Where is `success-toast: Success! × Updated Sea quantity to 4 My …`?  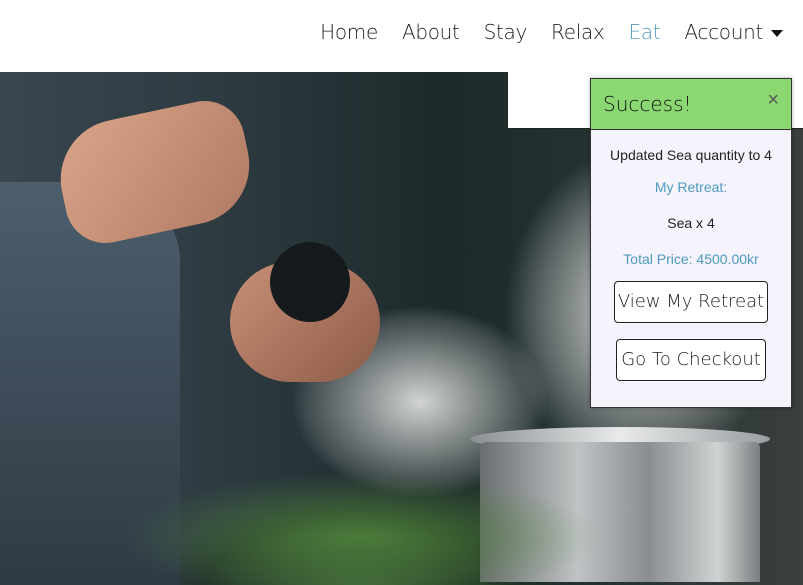 success-toast: Success! × Updated Sea quantity to 4 My … is located at coordinates (691, 243).